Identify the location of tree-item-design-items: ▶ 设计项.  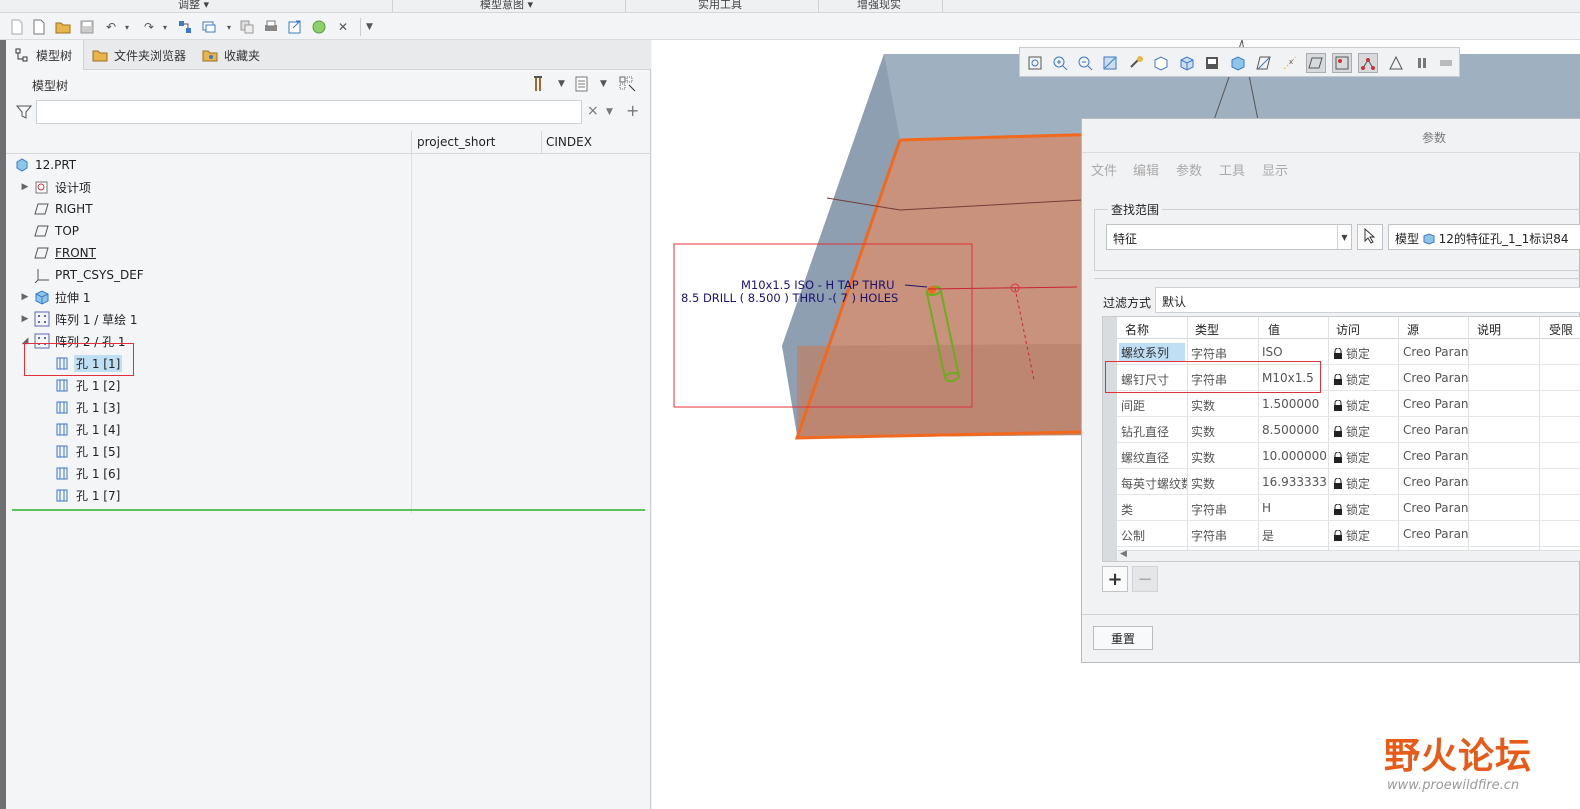
(208, 187).